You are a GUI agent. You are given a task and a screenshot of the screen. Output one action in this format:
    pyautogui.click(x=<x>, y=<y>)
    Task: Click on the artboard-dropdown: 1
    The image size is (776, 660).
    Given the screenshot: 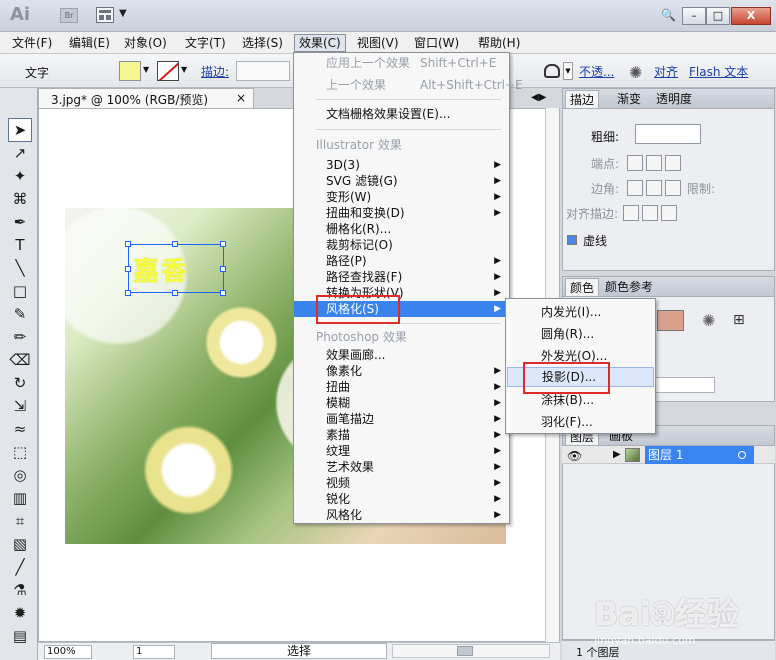 What is the action you would take?
    pyautogui.click(x=154, y=652)
    